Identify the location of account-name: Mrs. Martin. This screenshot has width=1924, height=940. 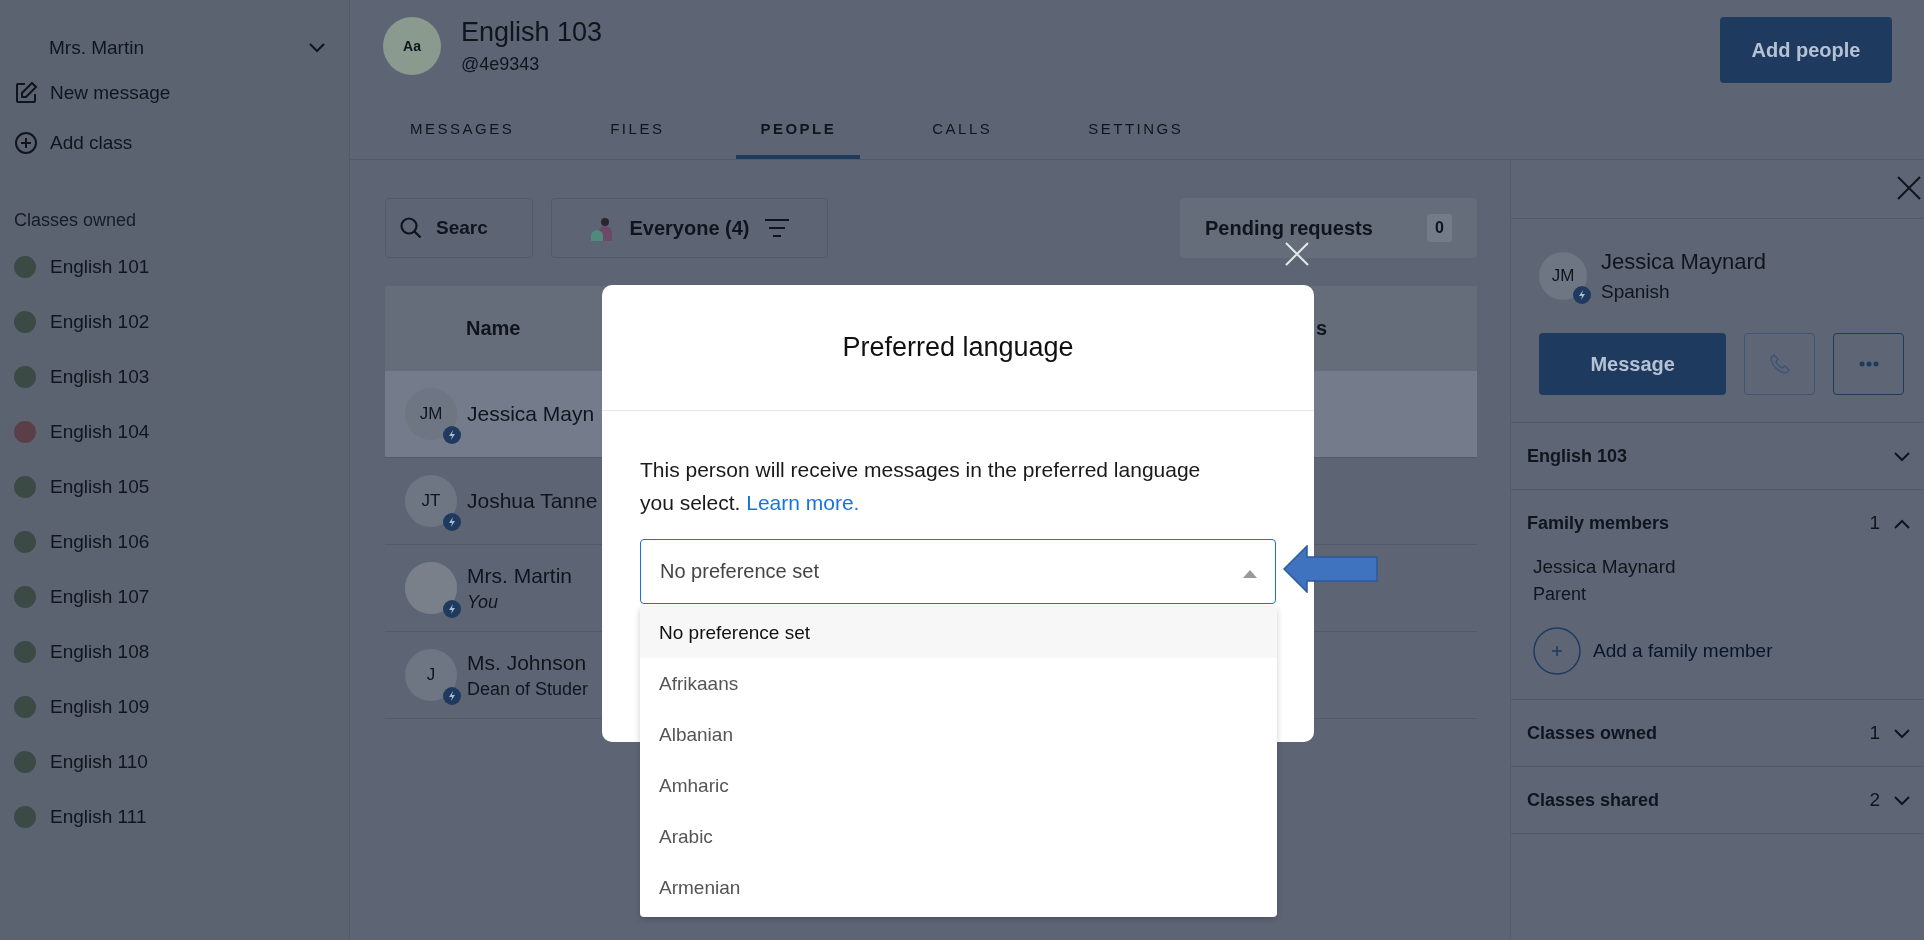
(96, 48).